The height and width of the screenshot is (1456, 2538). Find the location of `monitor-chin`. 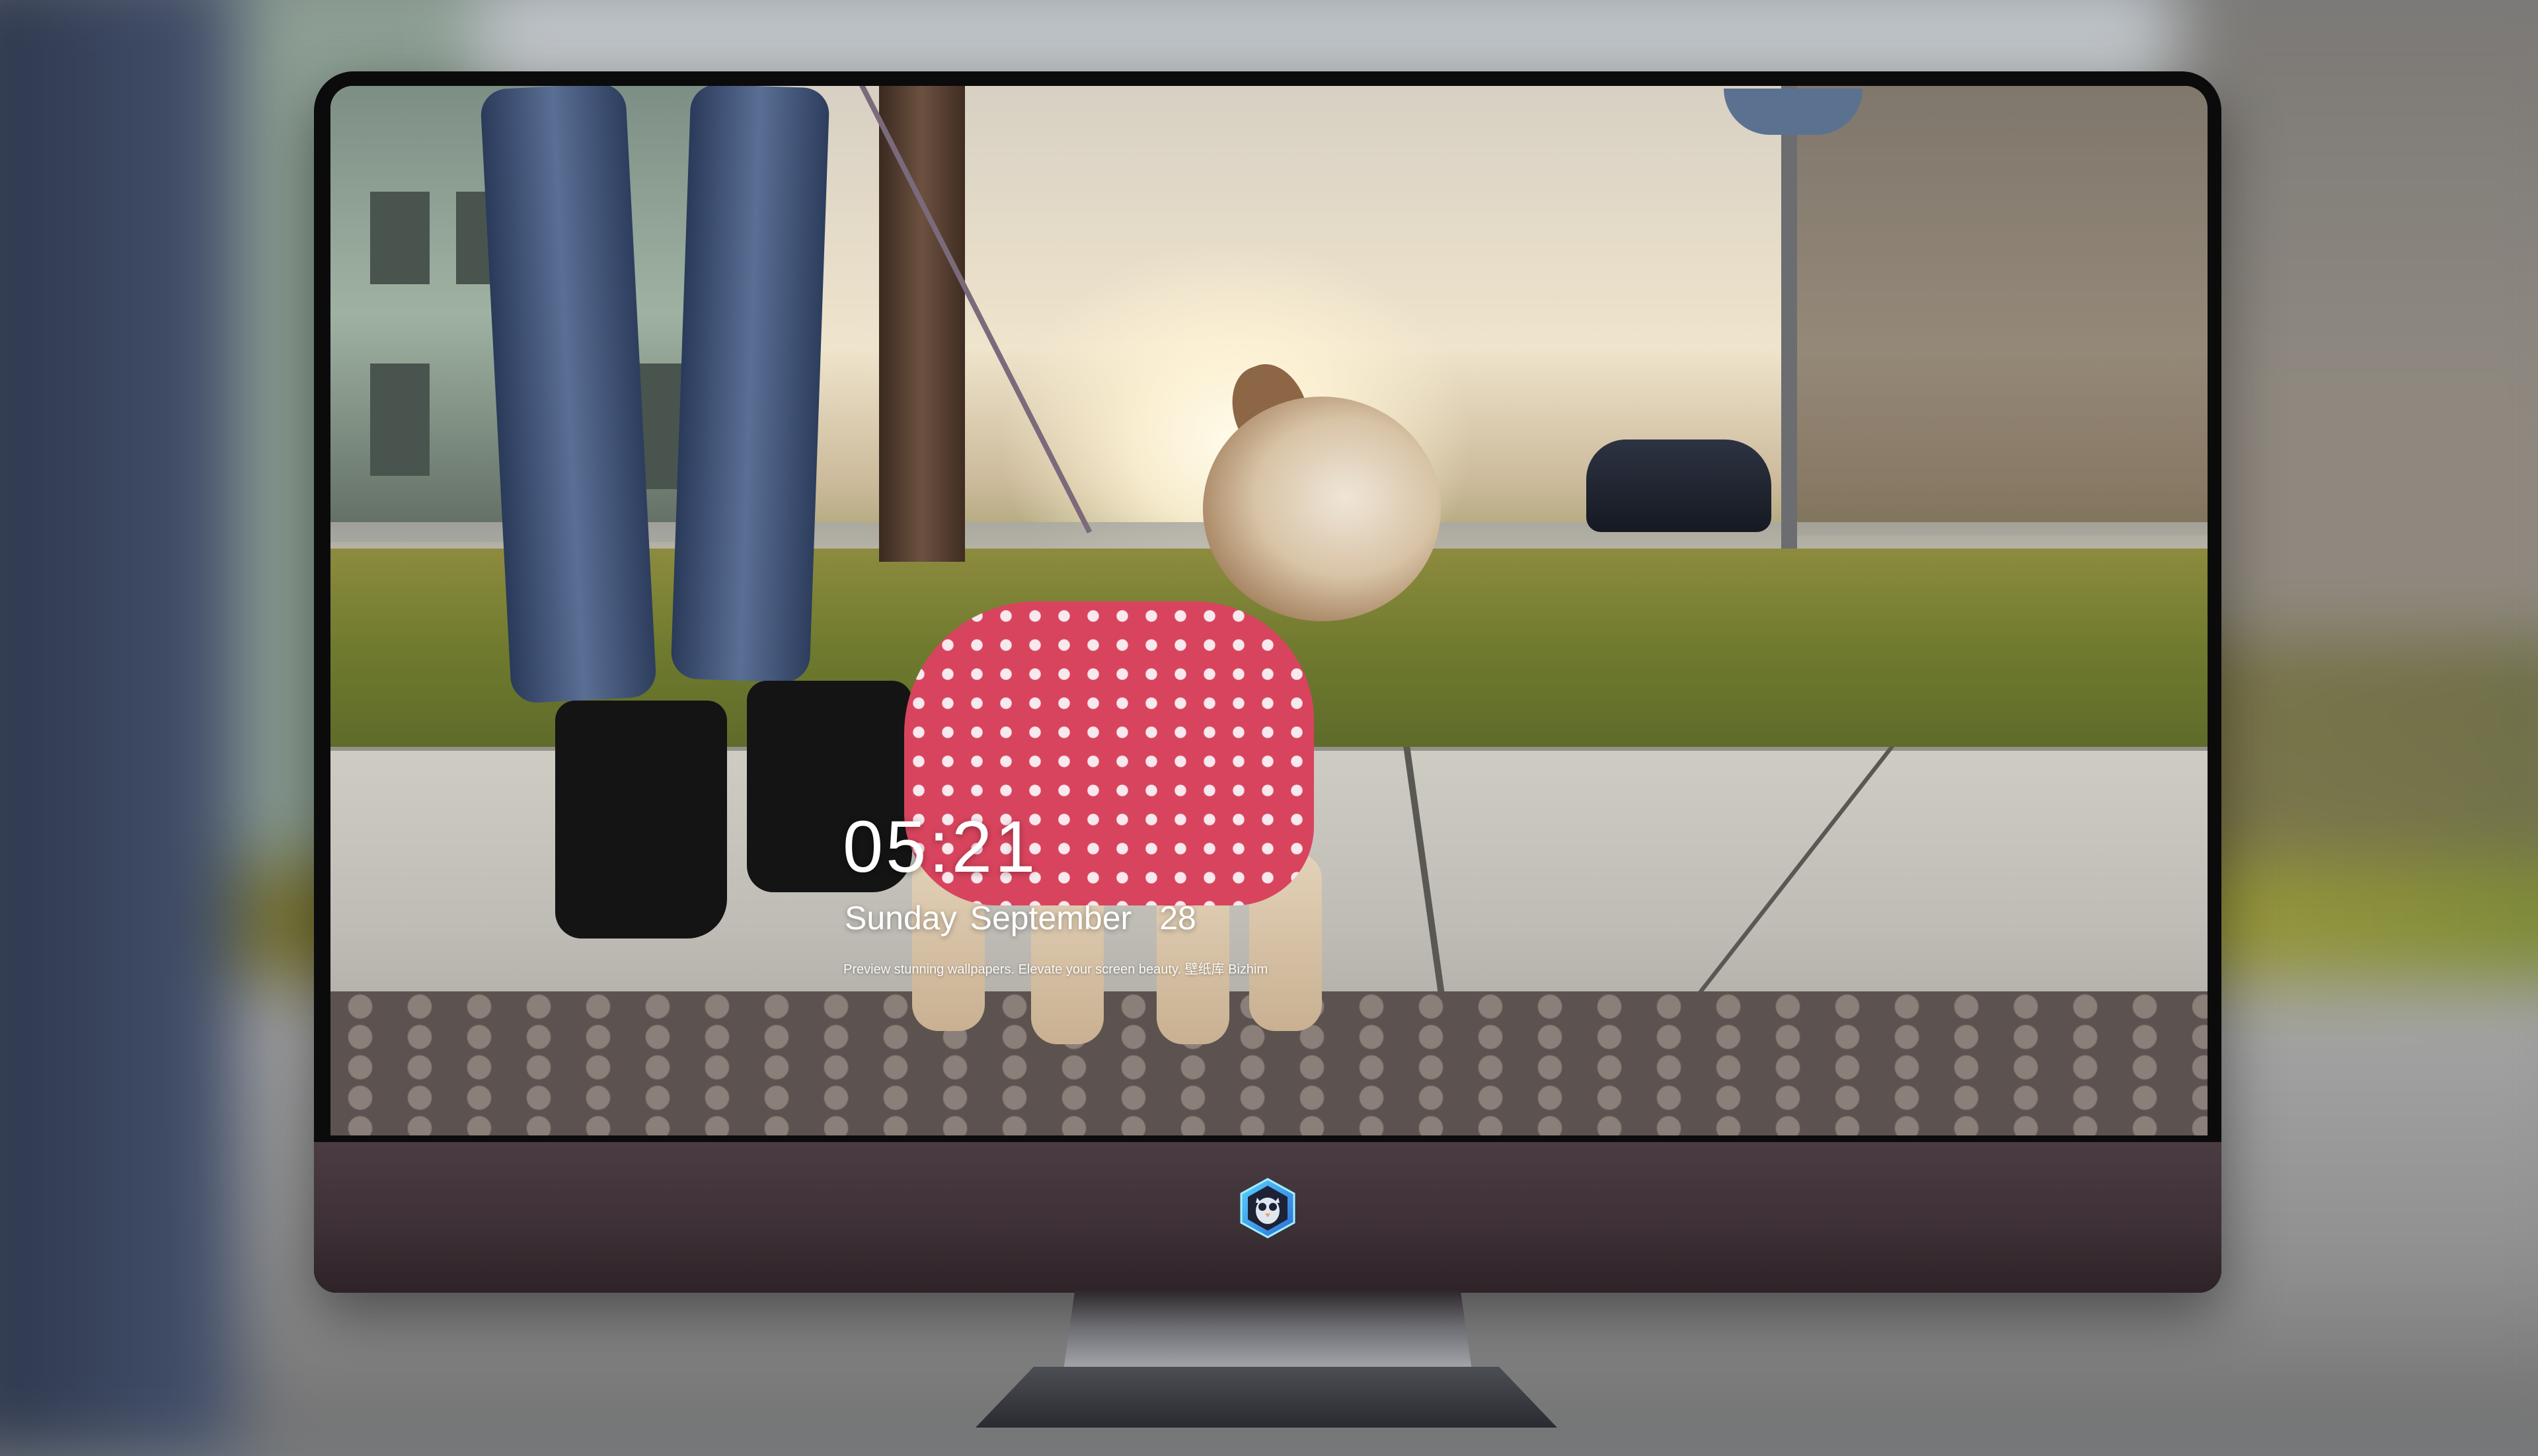

monitor-chin is located at coordinates (1267, 1217).